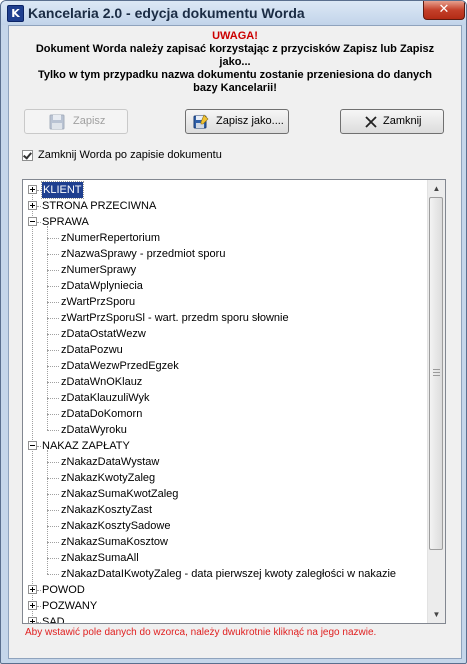 The width and height of the screenshot is (467, 664). I want to click on tree-node-strona-przeciwna: STRONA PRZECIWNA, so click(99, 206).